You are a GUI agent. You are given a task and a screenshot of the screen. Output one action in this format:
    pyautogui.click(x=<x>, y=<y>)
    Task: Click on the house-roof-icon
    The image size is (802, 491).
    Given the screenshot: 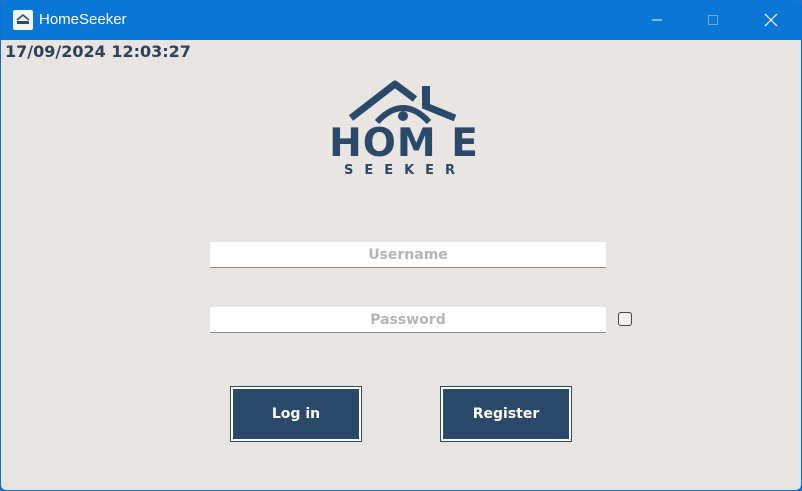 What is the action you would take?
    pyautogui.click(x=402, y=102)
    